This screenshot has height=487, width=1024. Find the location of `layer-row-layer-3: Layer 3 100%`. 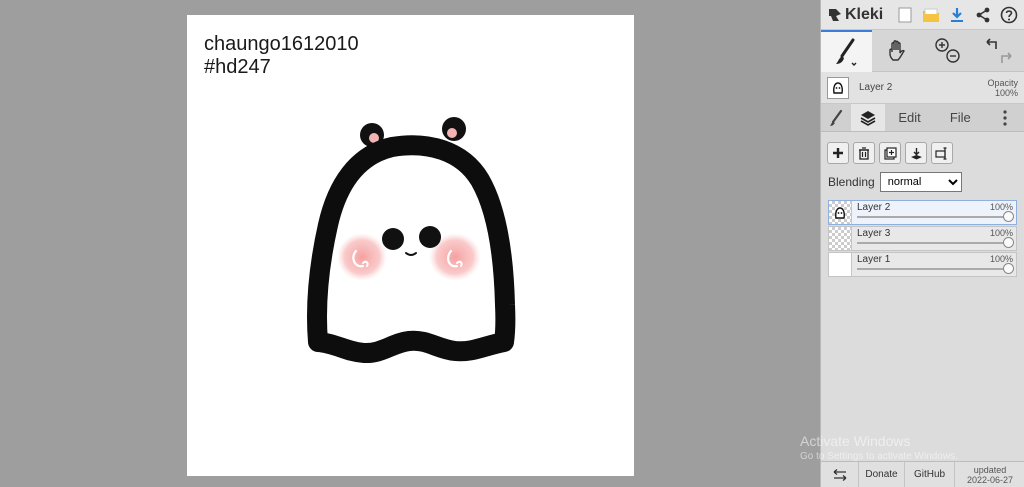

layer-row-layer-3: Layer 3 100% is located at coordinates (922, 238).